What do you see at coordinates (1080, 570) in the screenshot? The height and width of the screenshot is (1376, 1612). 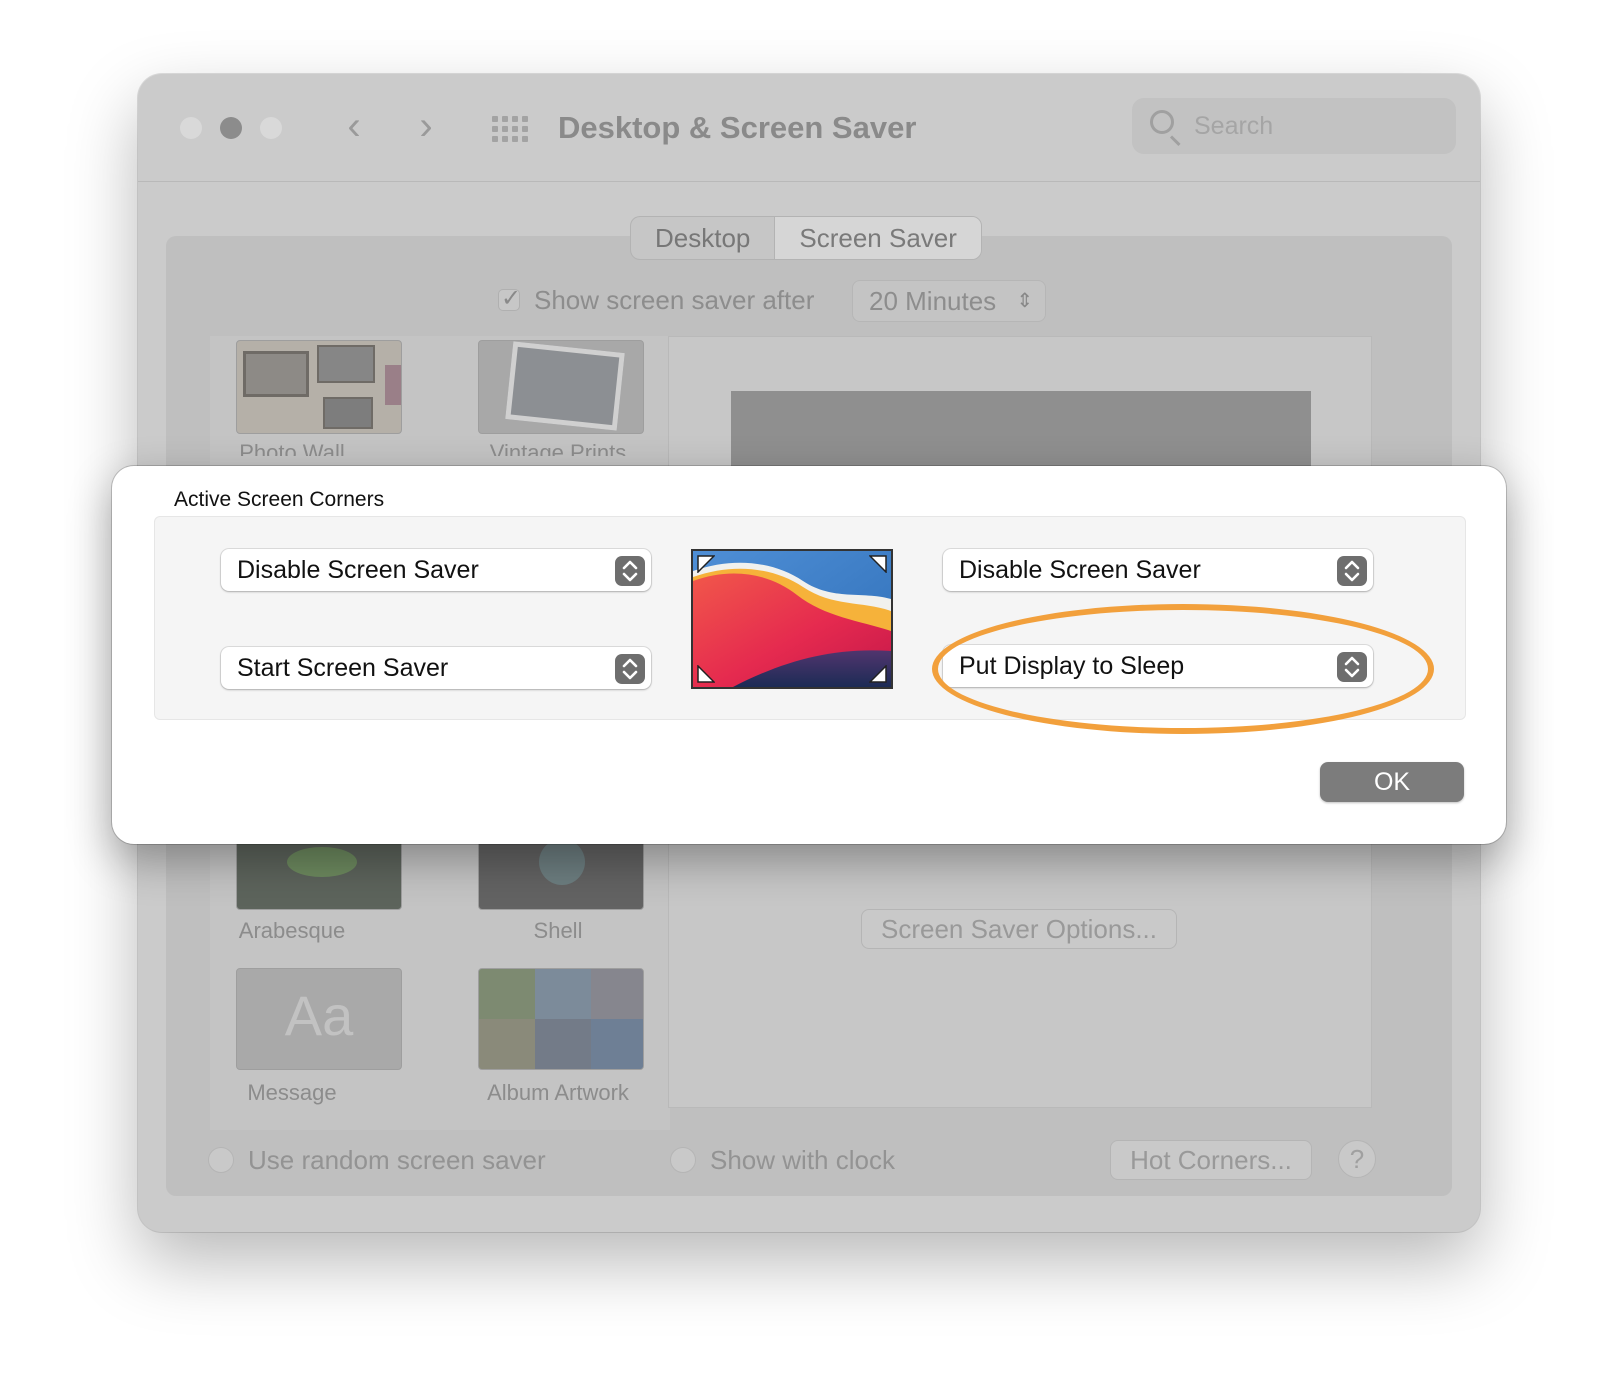 I see `top-right-corner-value: Disable Screen Saver` at bounding box center [1080, 570].